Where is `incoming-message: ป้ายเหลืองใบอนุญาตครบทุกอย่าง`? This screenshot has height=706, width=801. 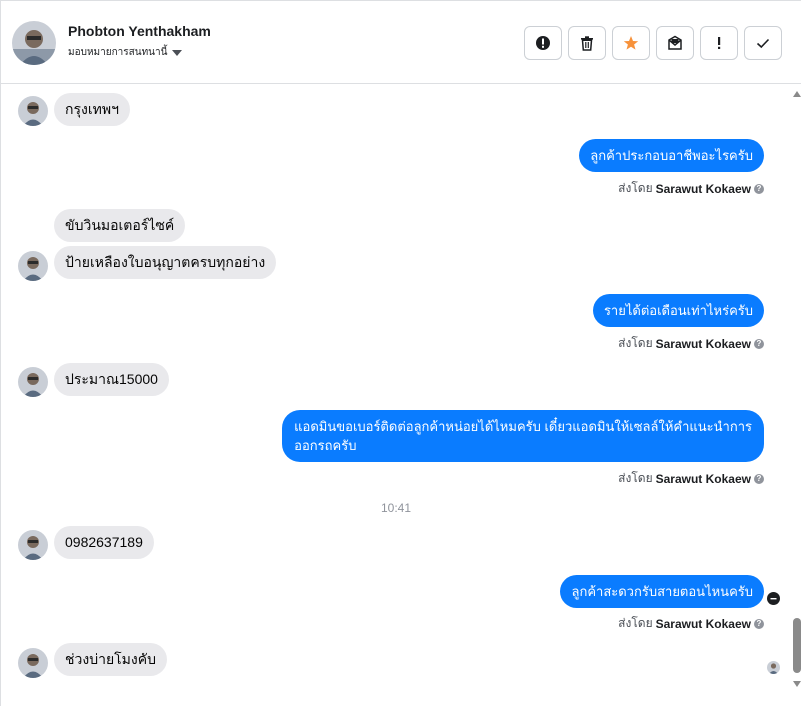
incoming-message: ป้ายเหลืองใบอนุญาตครบทุกอย่าง is located at coordinates (165, 262).